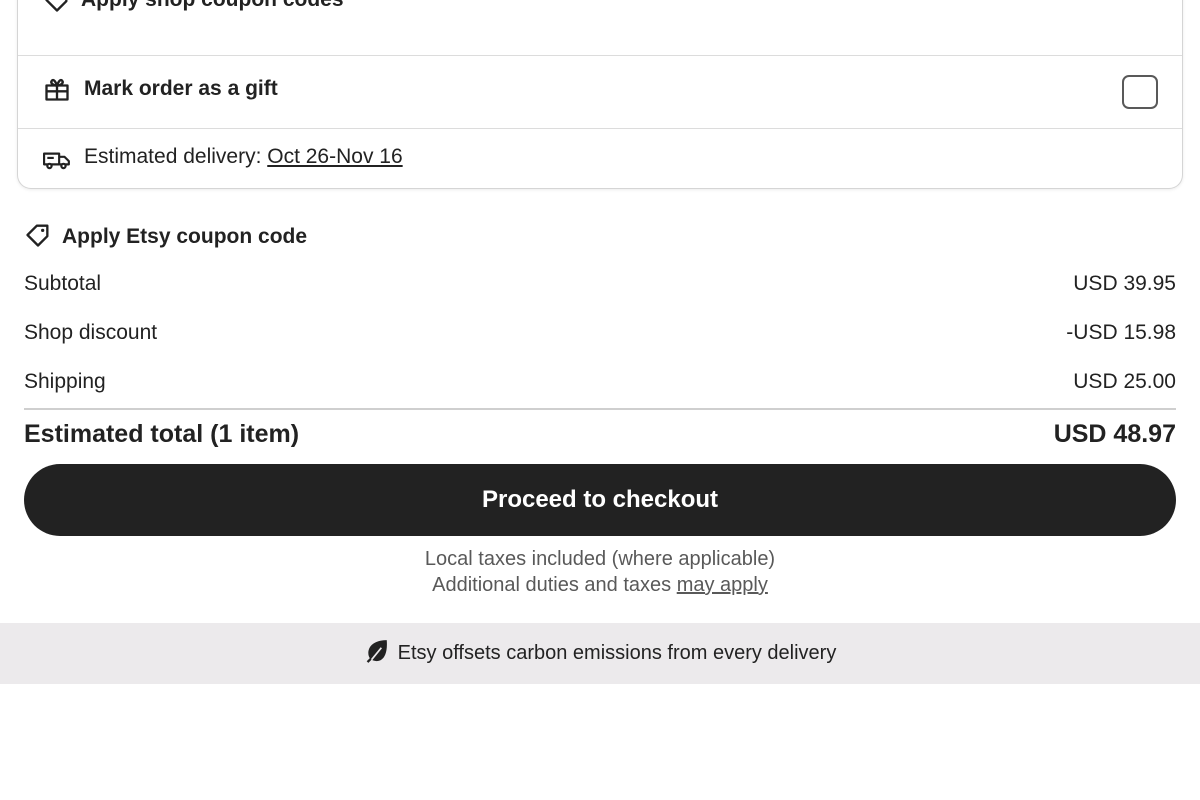 The width and height of the screenshot is (1200, 800). What do you see at coordinates (1140, 92) in the screenshot?
I see `gift-checkbox` at bounding box center [1140, 92].